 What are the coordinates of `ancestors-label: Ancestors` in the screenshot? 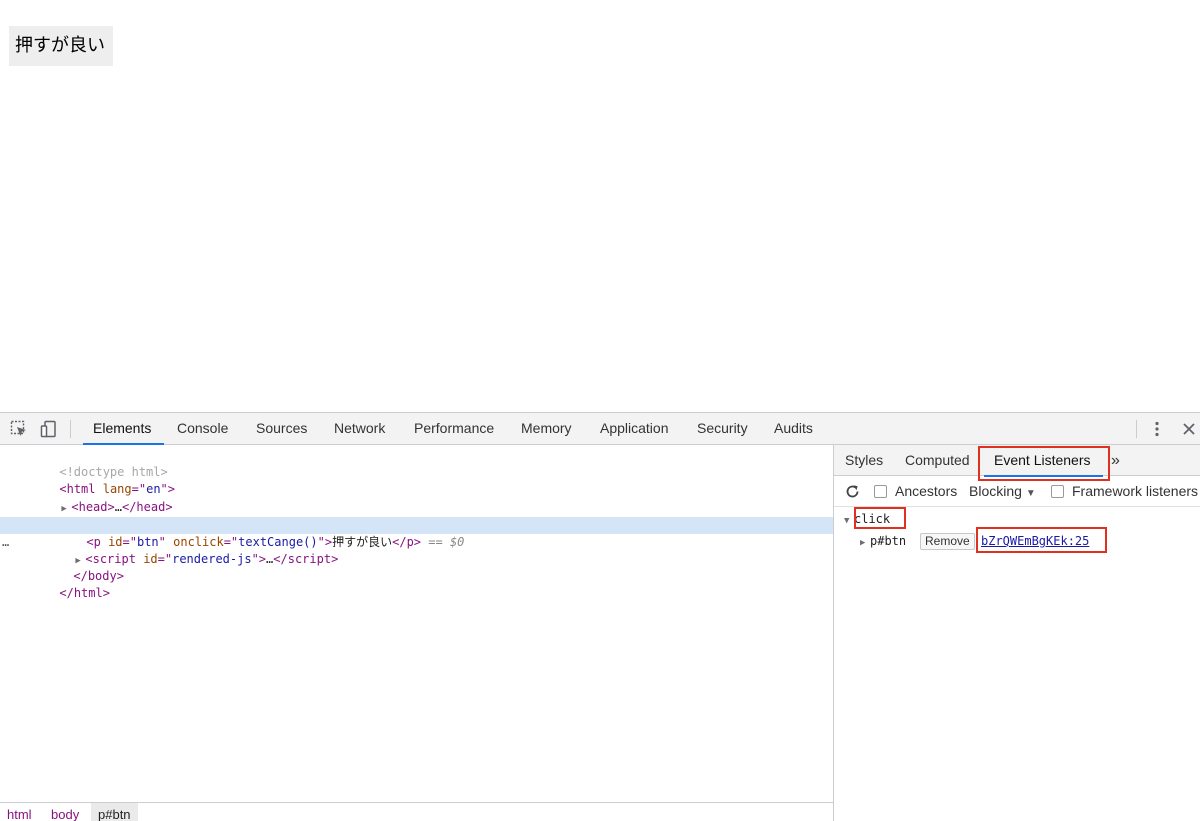 It's located at (926, 491).